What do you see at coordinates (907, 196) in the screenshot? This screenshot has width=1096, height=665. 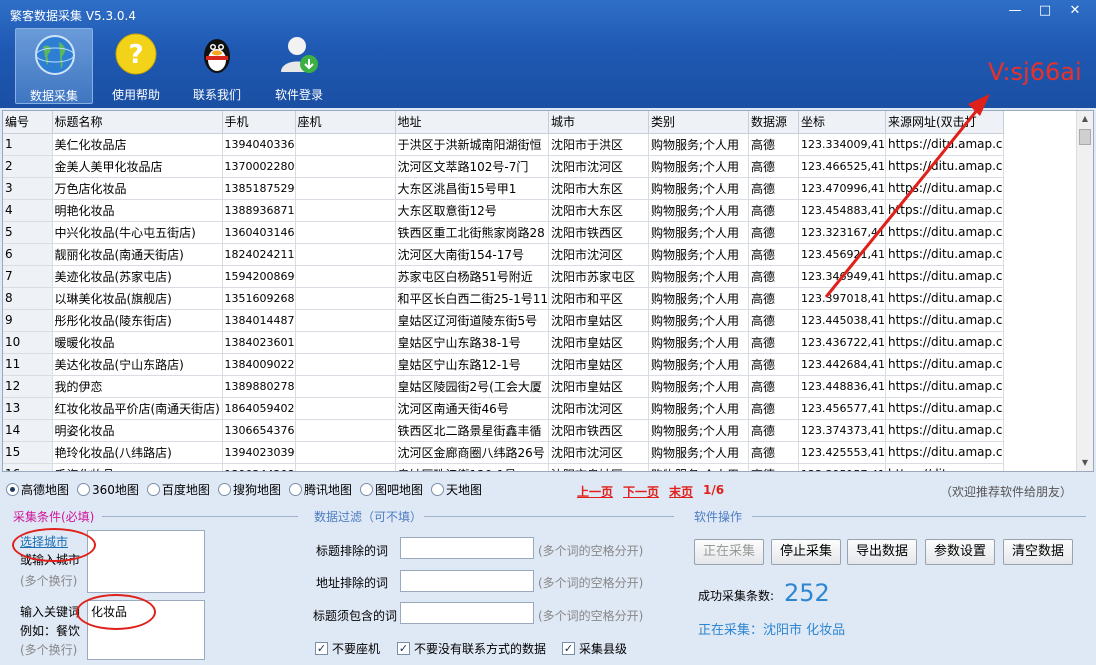 I see `annotation-arrow-icon` at bounding box center [907, 196].